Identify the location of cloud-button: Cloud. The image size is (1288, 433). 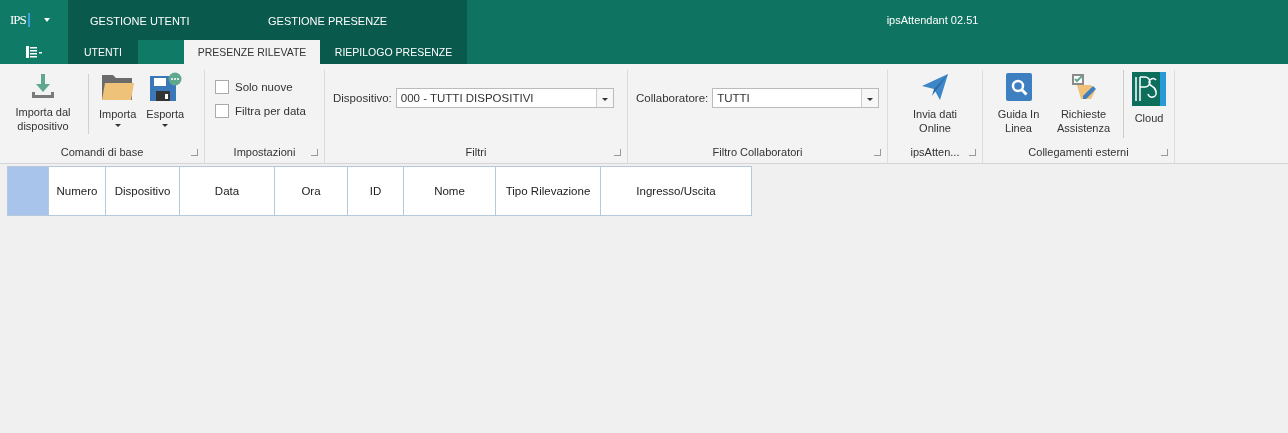
(1146, 104).